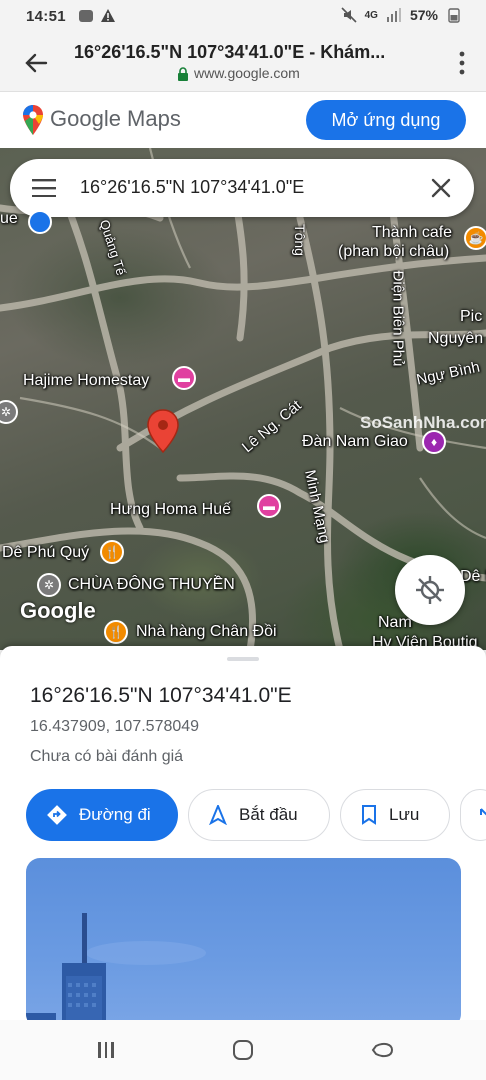 This screenshot has height=1080, width=486. I want to click on directions-icon, so click(57, 815).